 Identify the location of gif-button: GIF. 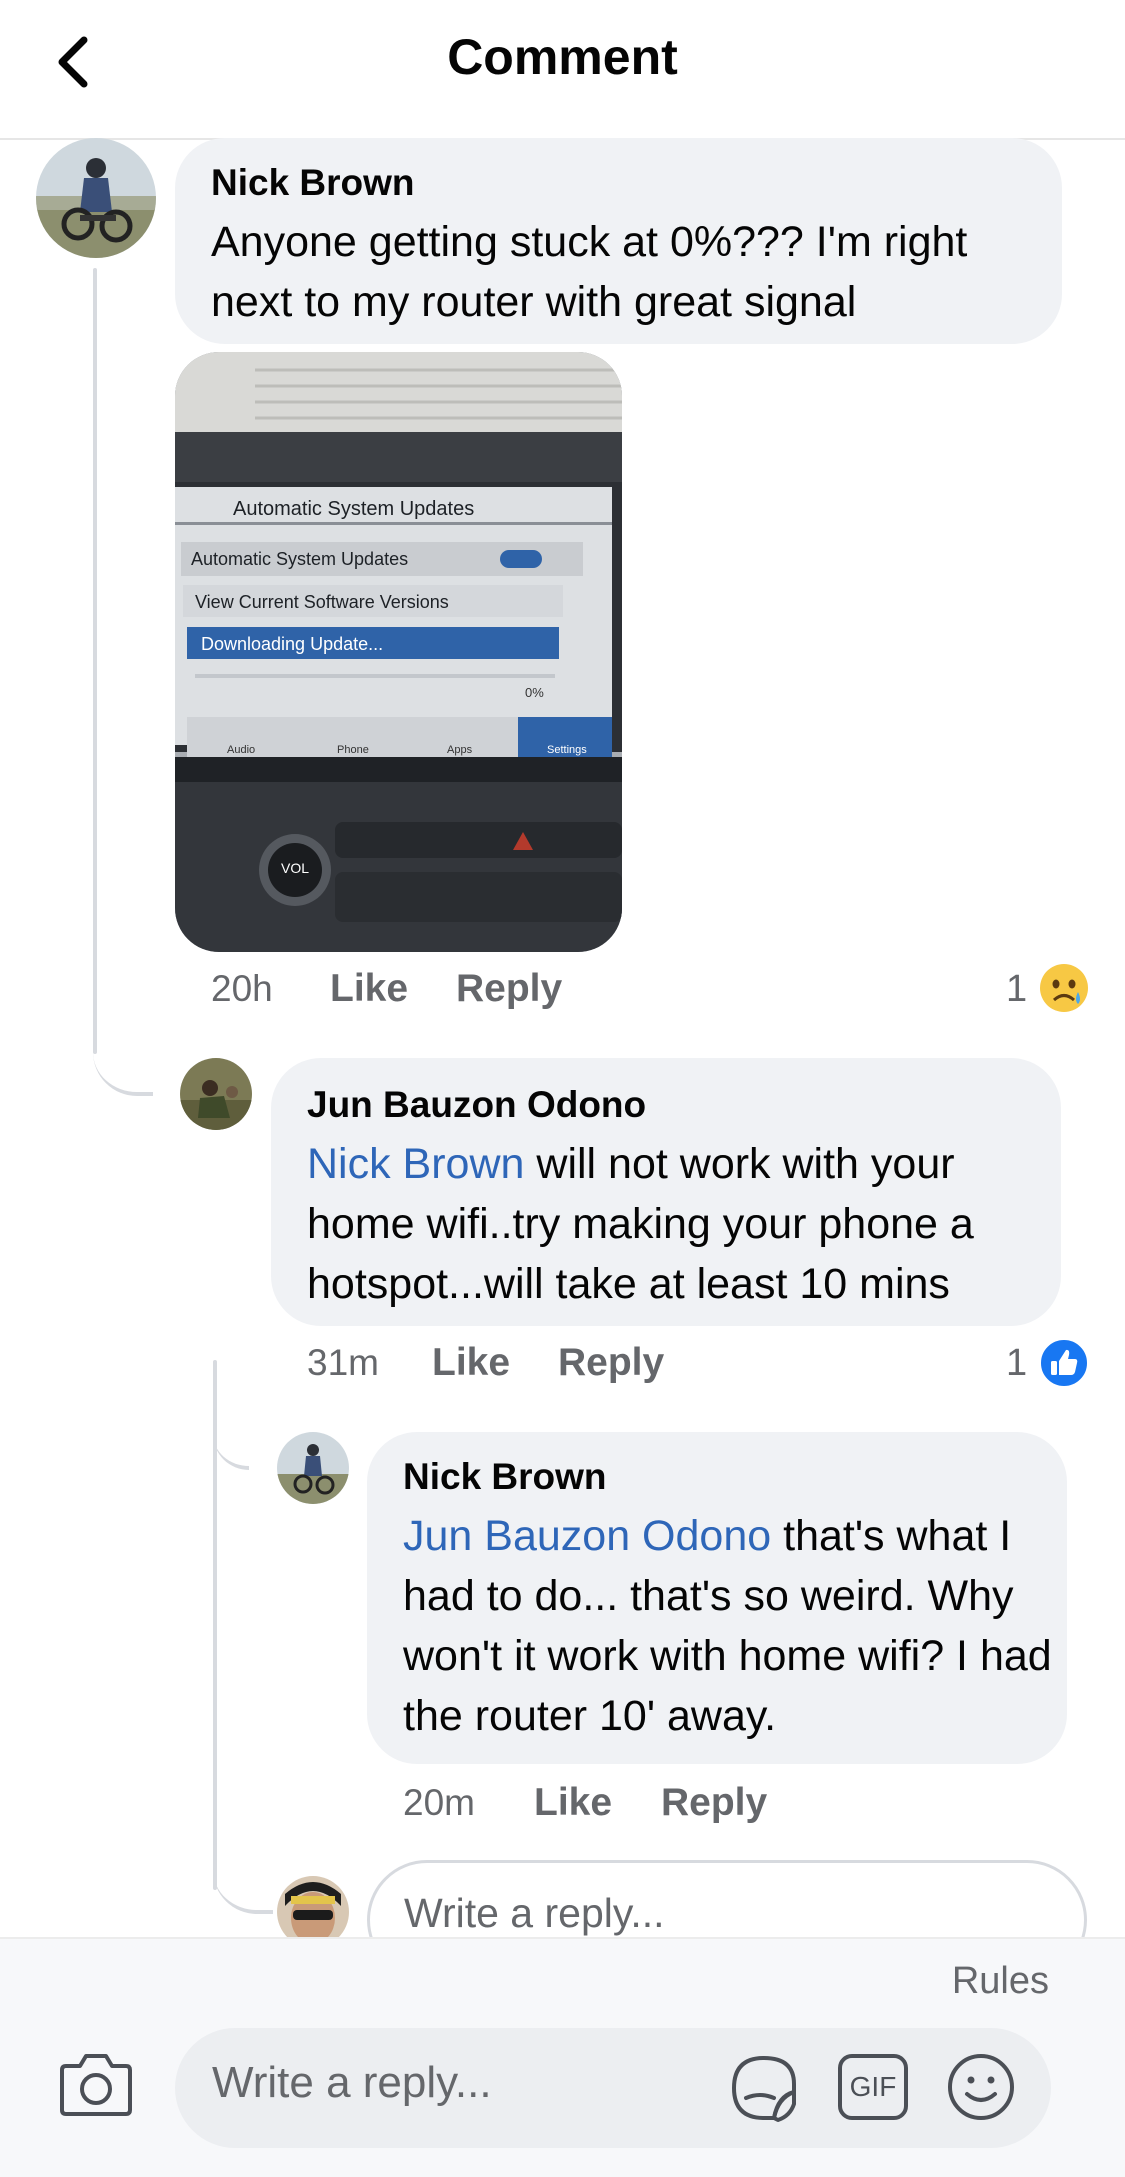
(873, 2087).